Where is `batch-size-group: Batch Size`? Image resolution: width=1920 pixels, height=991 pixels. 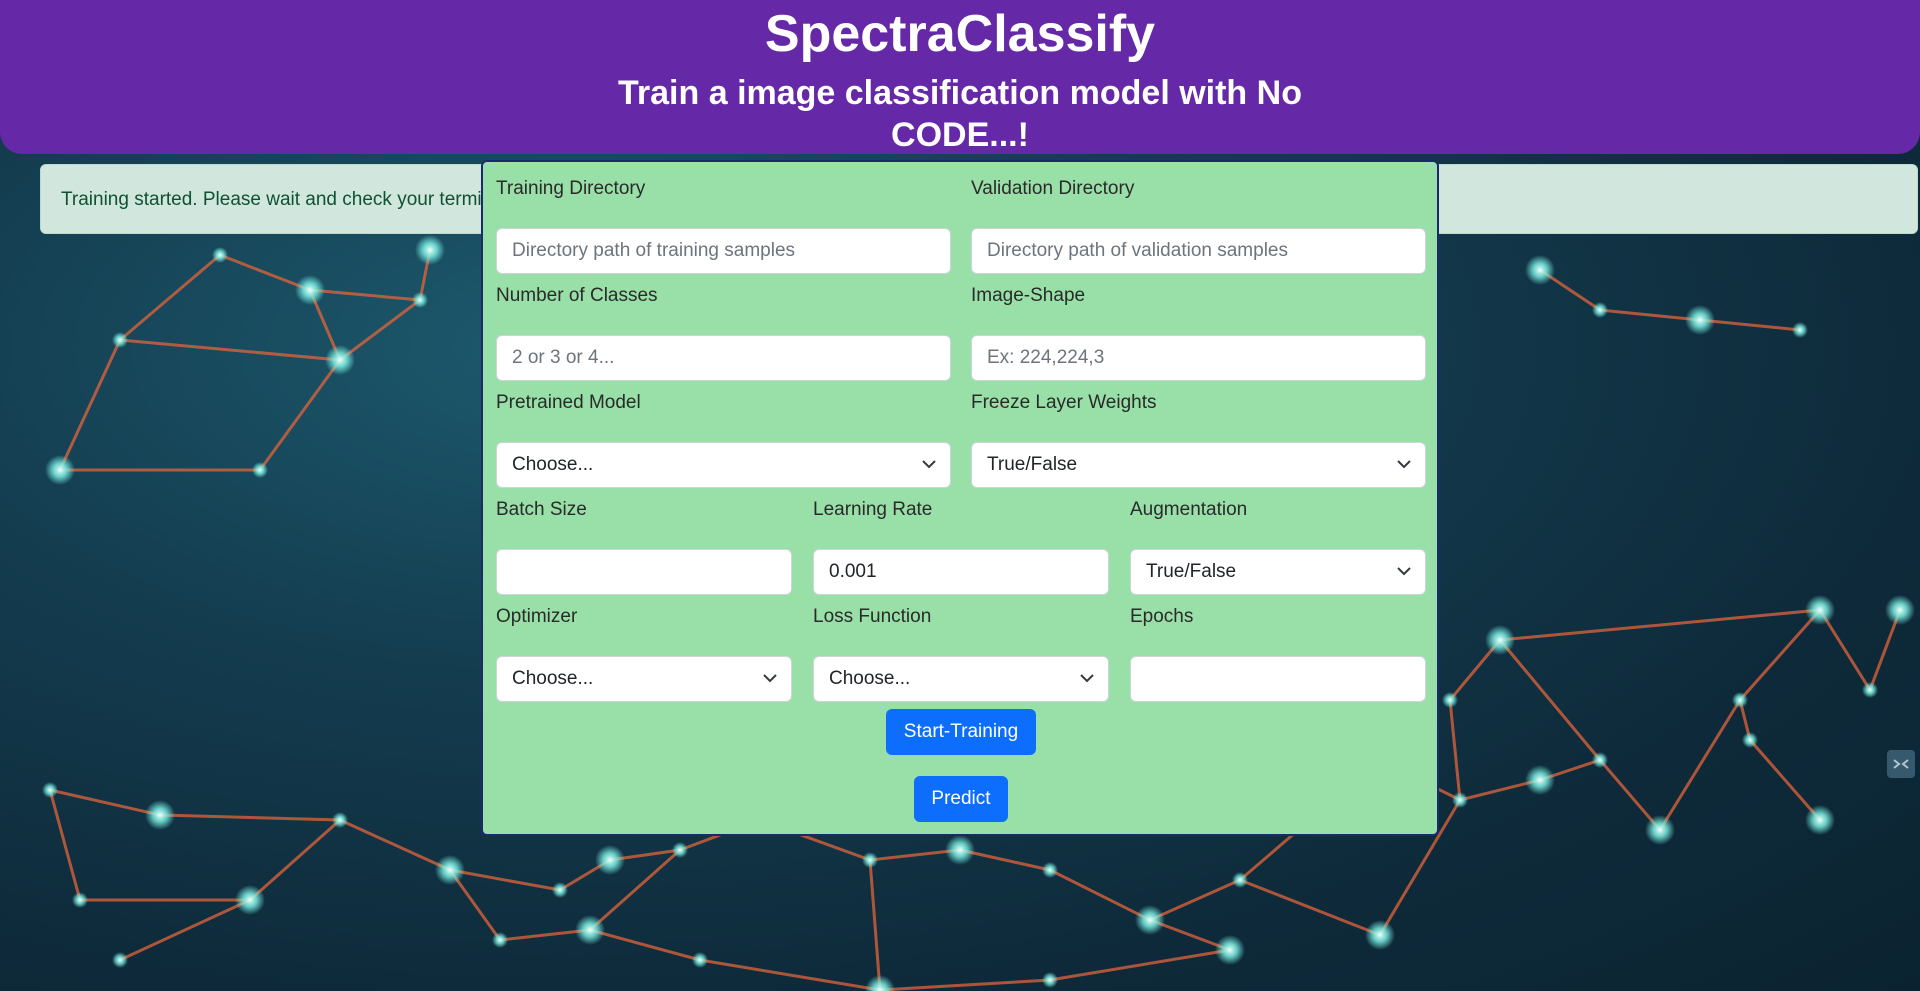 batch-size-group: Batch Size is located at coordinates (644, 546).